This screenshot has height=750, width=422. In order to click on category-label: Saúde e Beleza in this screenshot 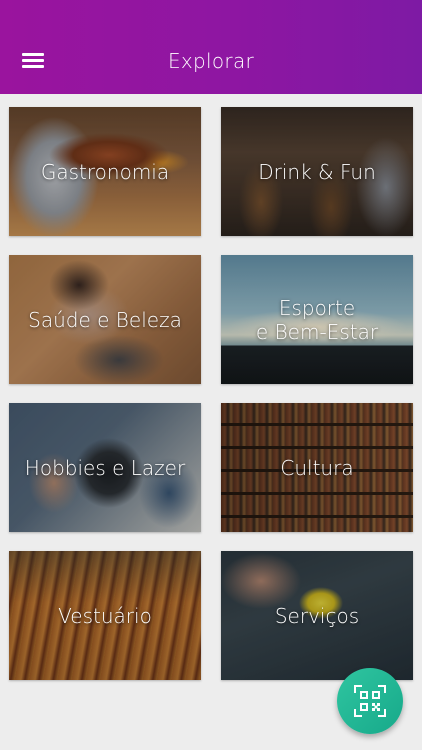, I will do `click(105, 319)`.